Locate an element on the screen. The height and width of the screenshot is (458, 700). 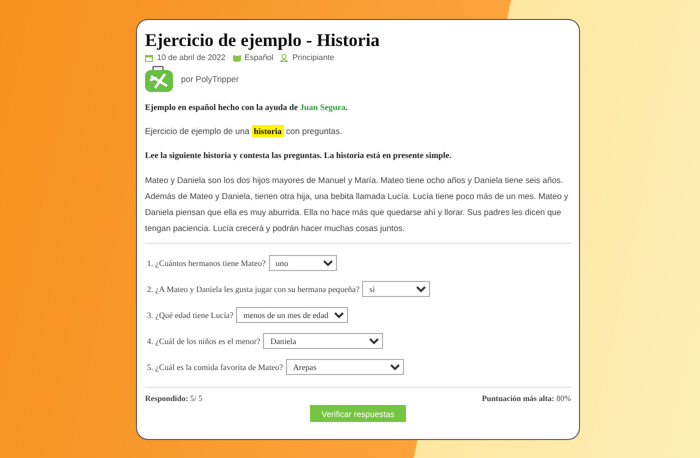
exercise-title: Ejercicio de ejemplo - Historia is located at coordinates (263, 40).